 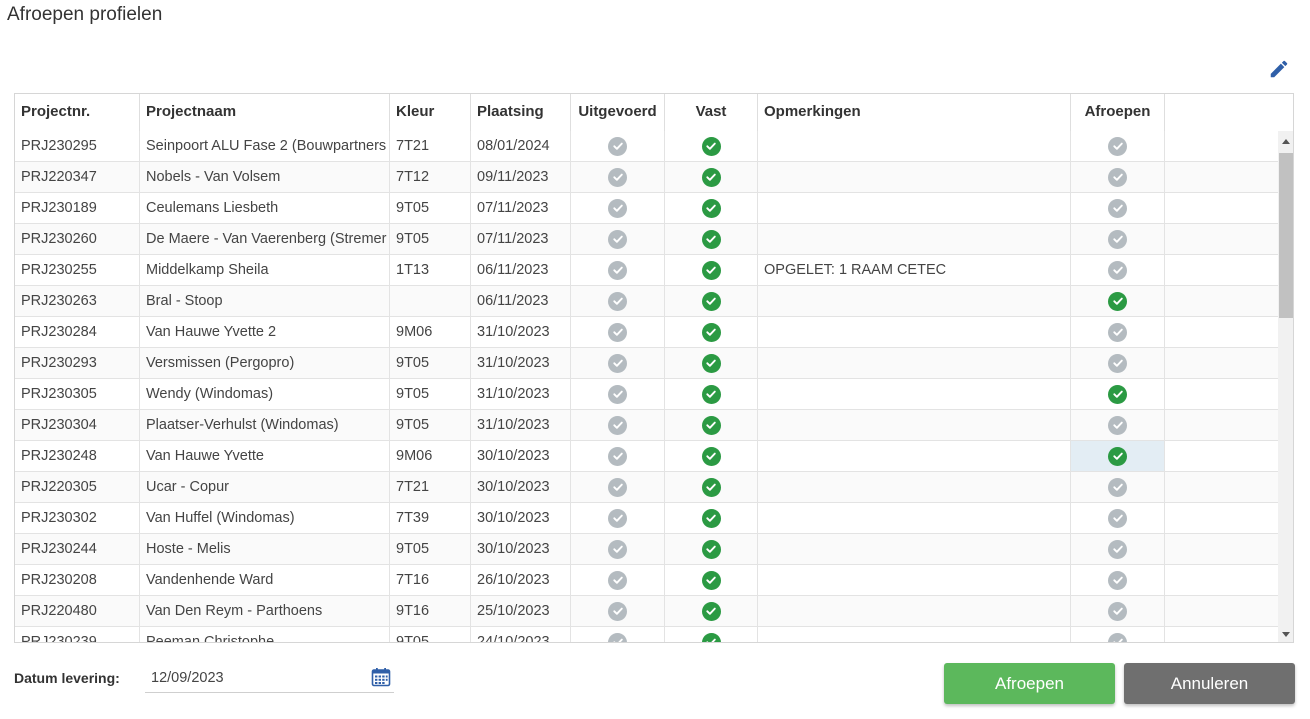 What do you see at coordinates (430, 112) in the screenshot?
I see `column-header-kleur: Kleur` at bounding box center [430, 112].